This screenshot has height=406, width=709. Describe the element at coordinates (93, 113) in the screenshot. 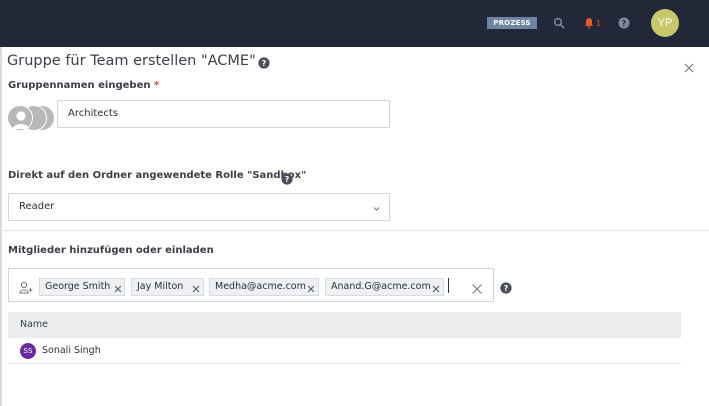

I see `group-name-value: Architects` at that location.